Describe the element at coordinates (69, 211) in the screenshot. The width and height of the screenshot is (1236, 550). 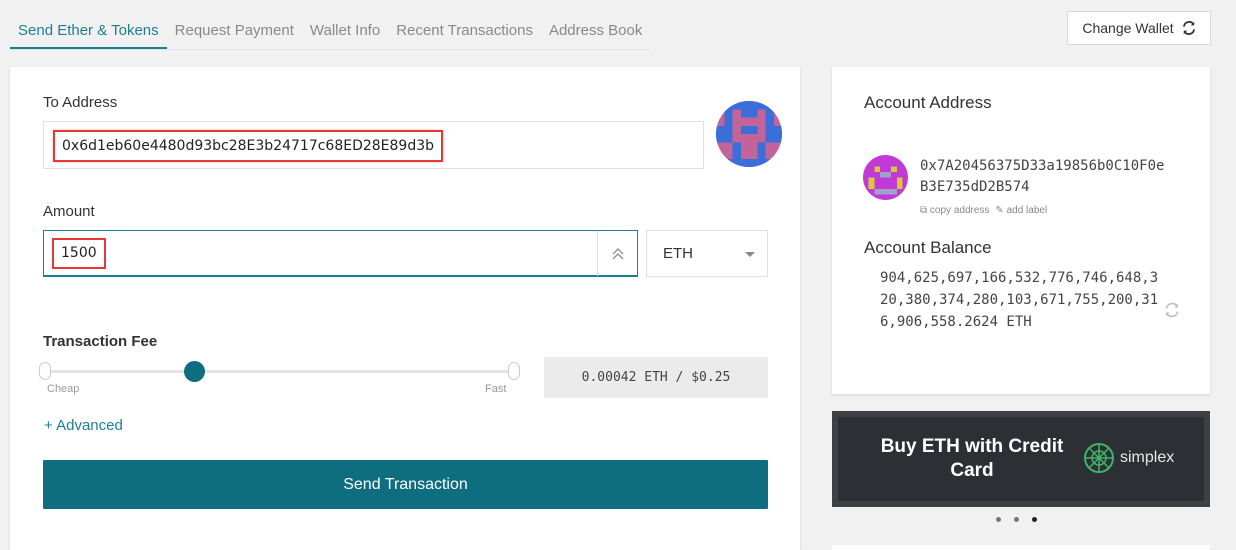
I see `amount-label: Amount` at that location.